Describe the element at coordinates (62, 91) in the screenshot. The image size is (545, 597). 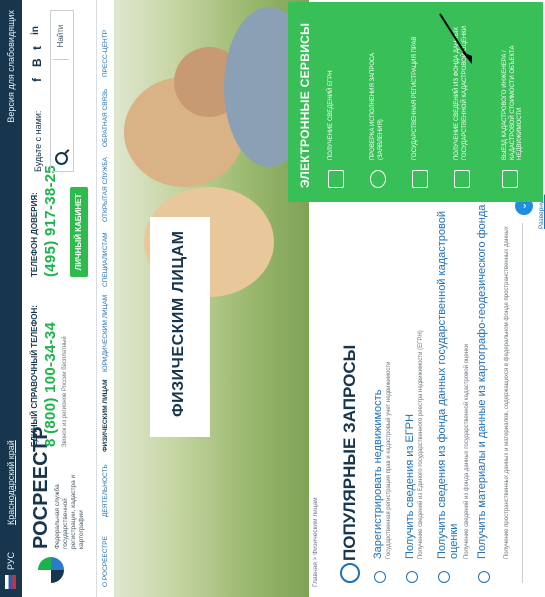
I see `search-input: Найти` at that location.